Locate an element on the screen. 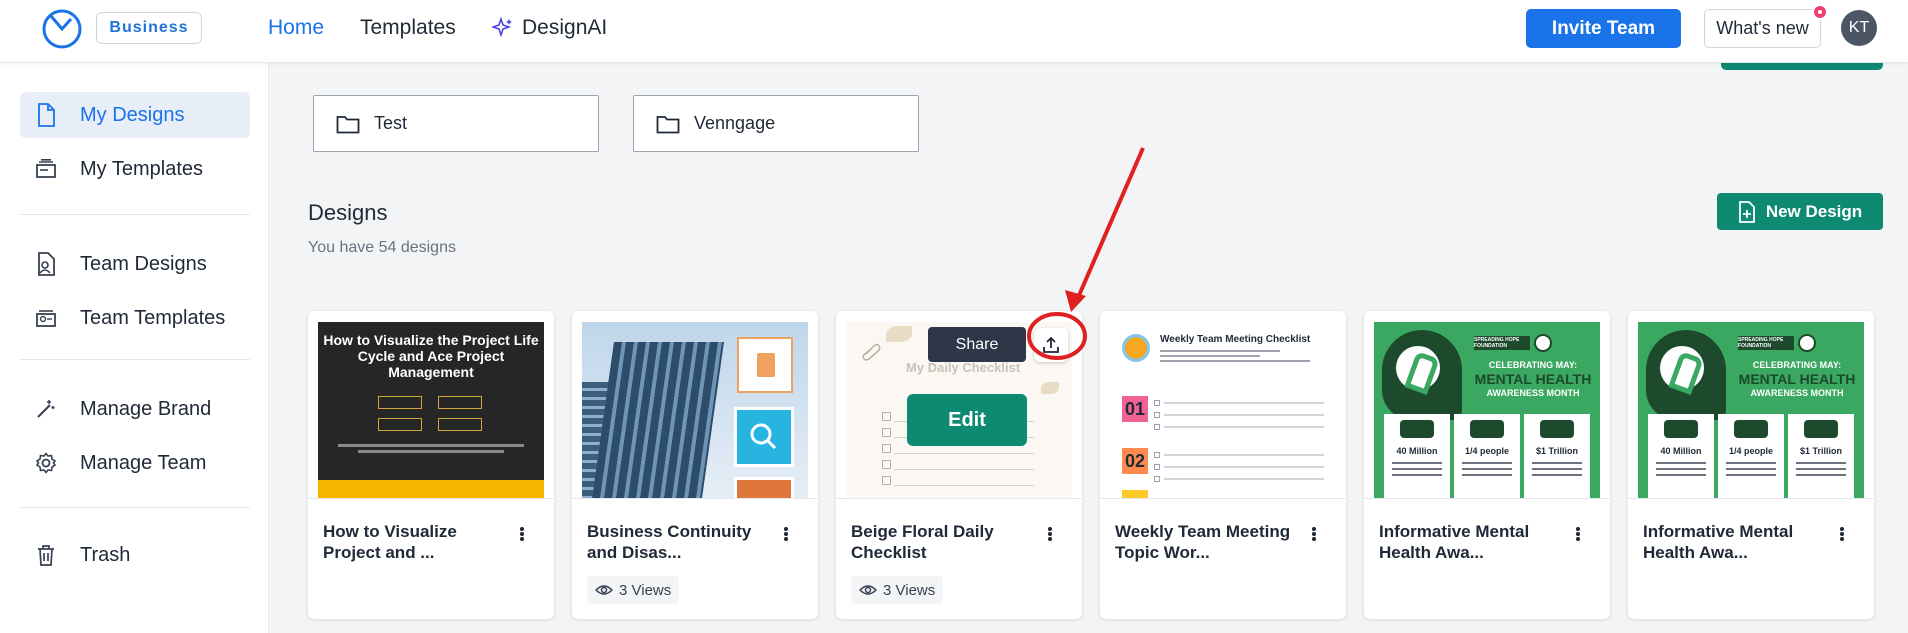 Image resolution: width=1908 pixels, height=633 pixels. notification-dot is located at coordinates (1820, 12).